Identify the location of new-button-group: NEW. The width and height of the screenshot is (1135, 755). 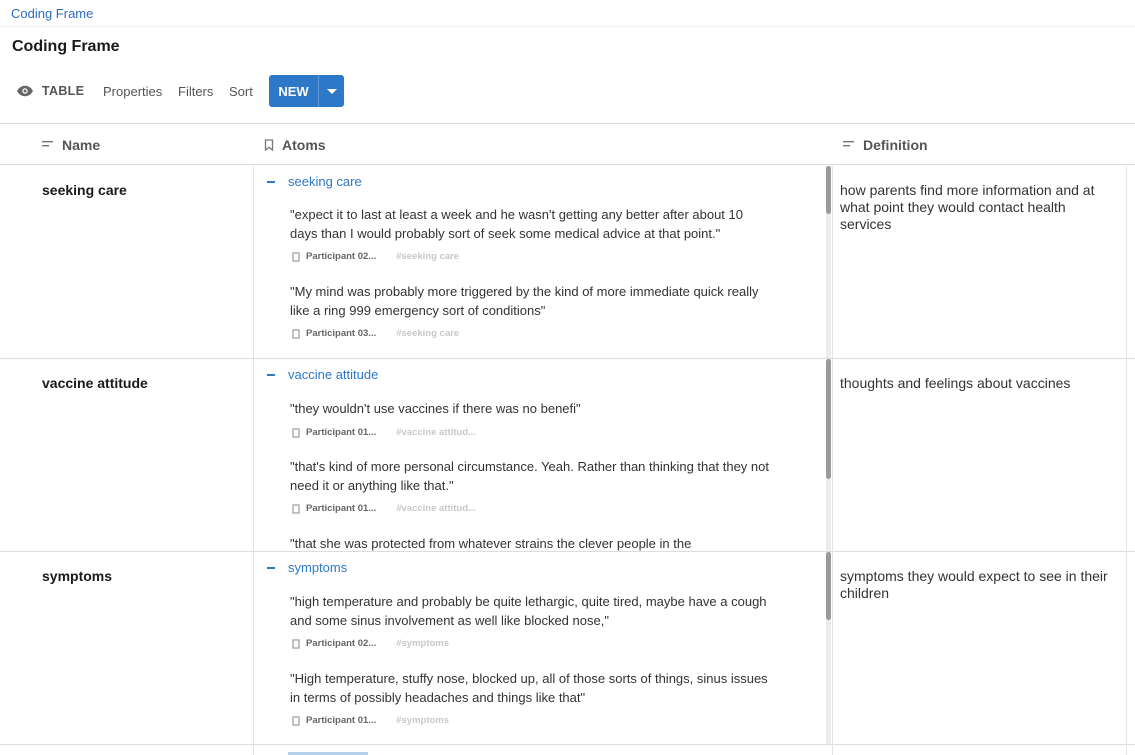
(306, 91).